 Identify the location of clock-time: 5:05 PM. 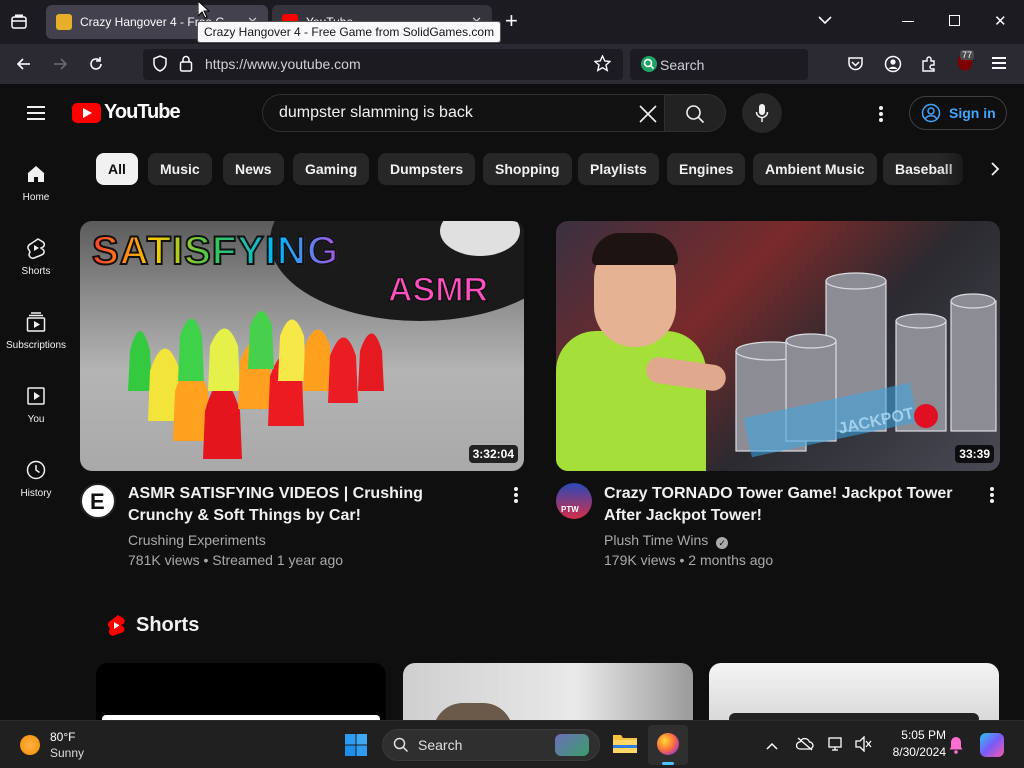
(923, 735).